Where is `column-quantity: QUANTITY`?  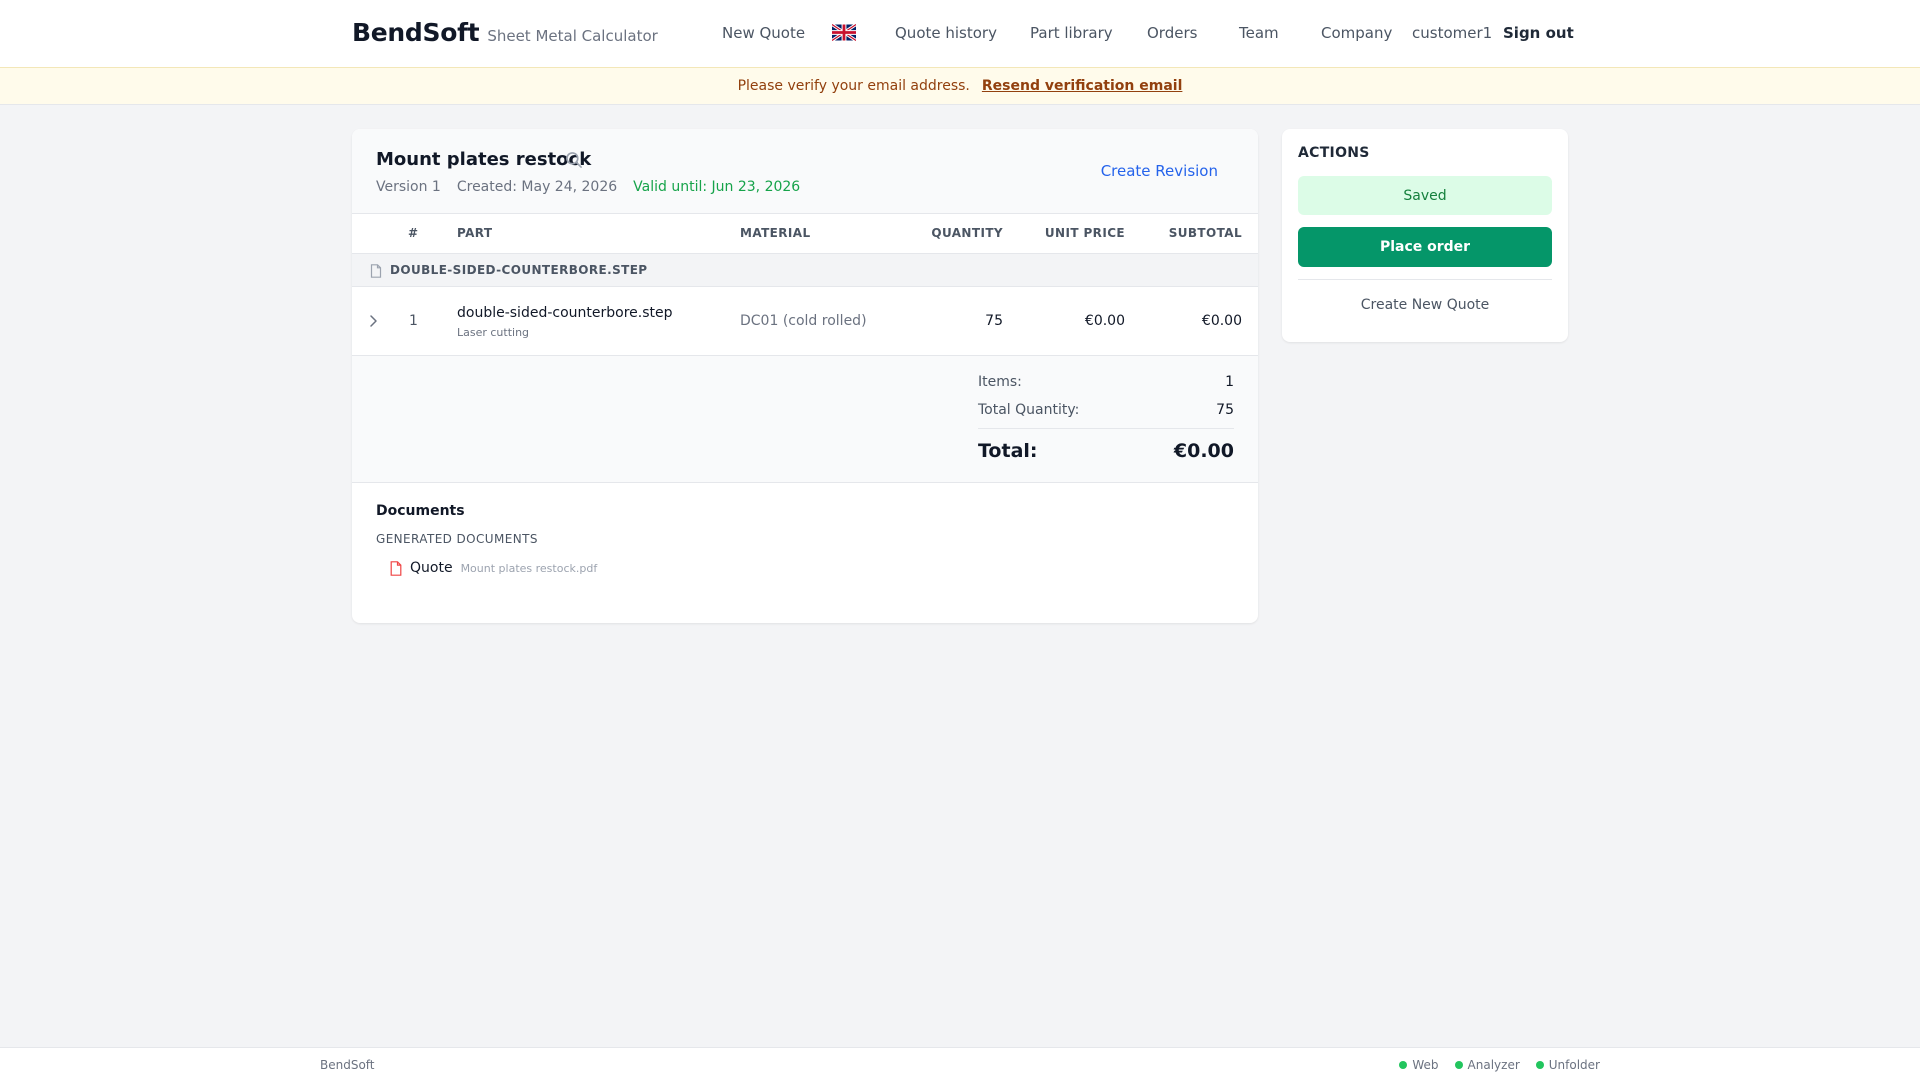
column-quantity: QUANTITY is located at coordinates (967, 233).